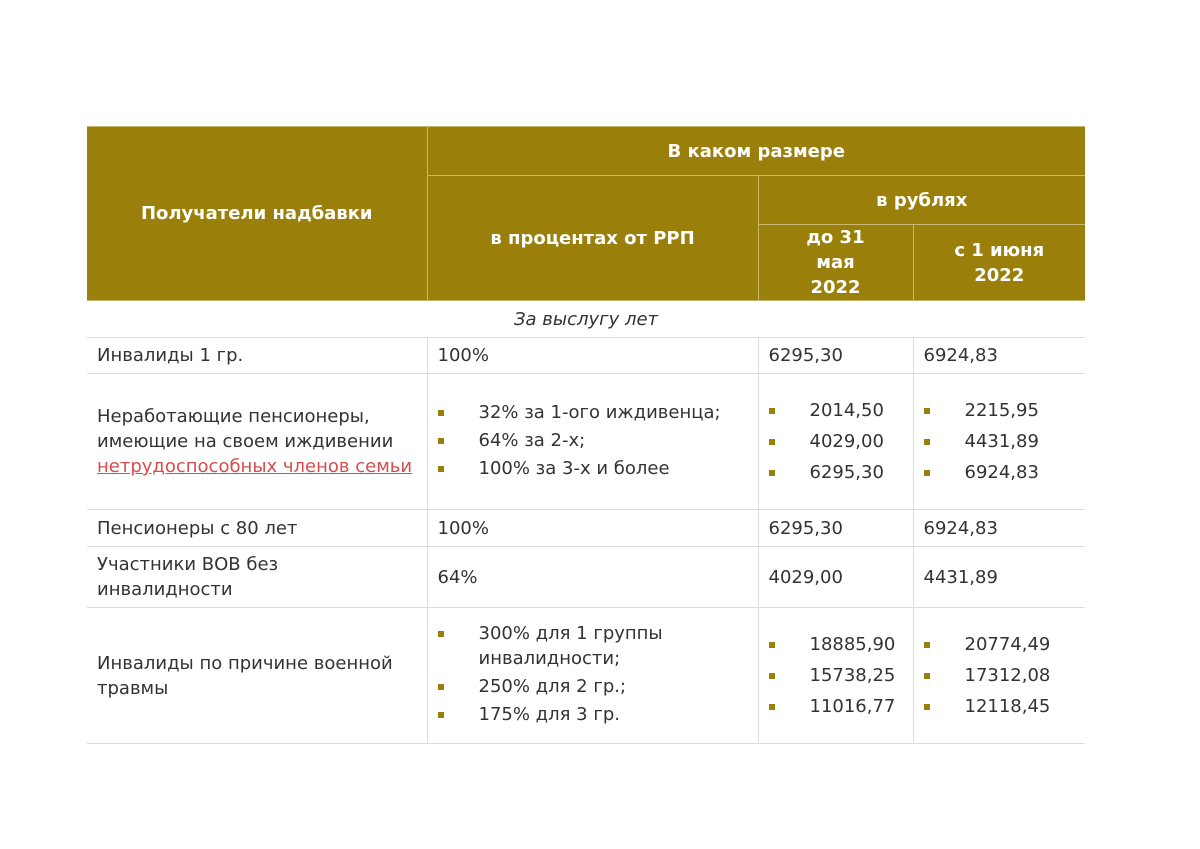 This screenshot has width=1200, height=849. Describe the element at coordinates (592, 468) in the screenshot. I see `list-item: 100% за 3-х и более` at that location.